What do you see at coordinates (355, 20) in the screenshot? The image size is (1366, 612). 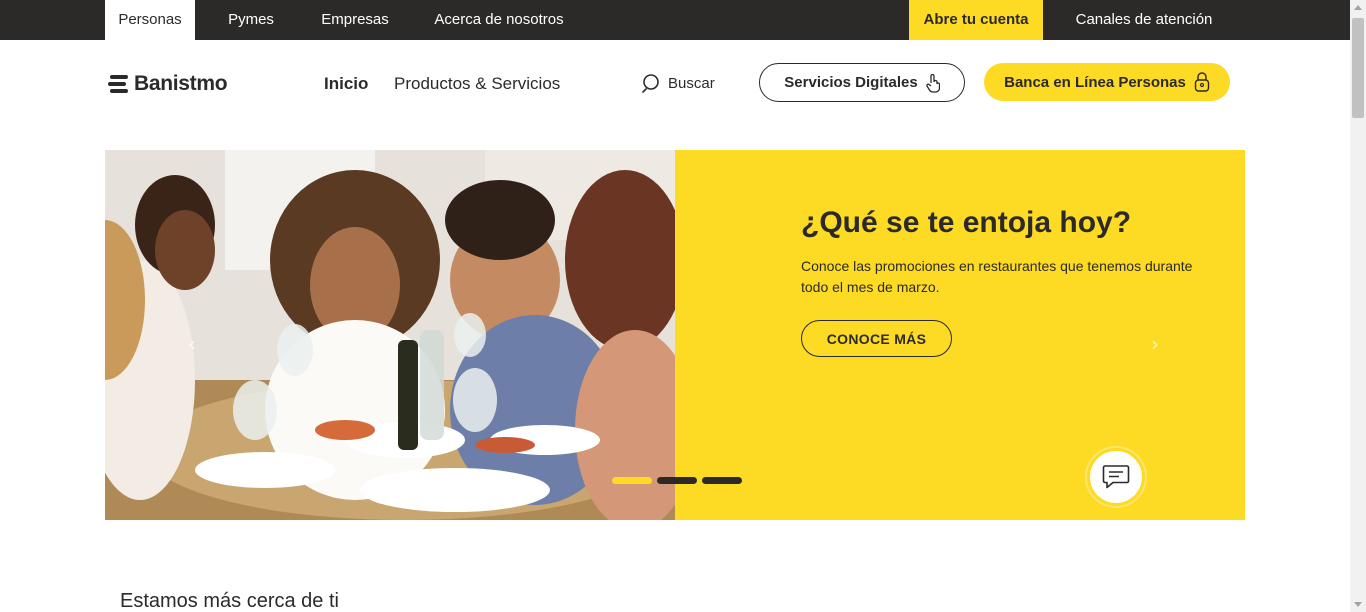 I see `tab-empresas: Empresas` at bounding box center [355, 20].